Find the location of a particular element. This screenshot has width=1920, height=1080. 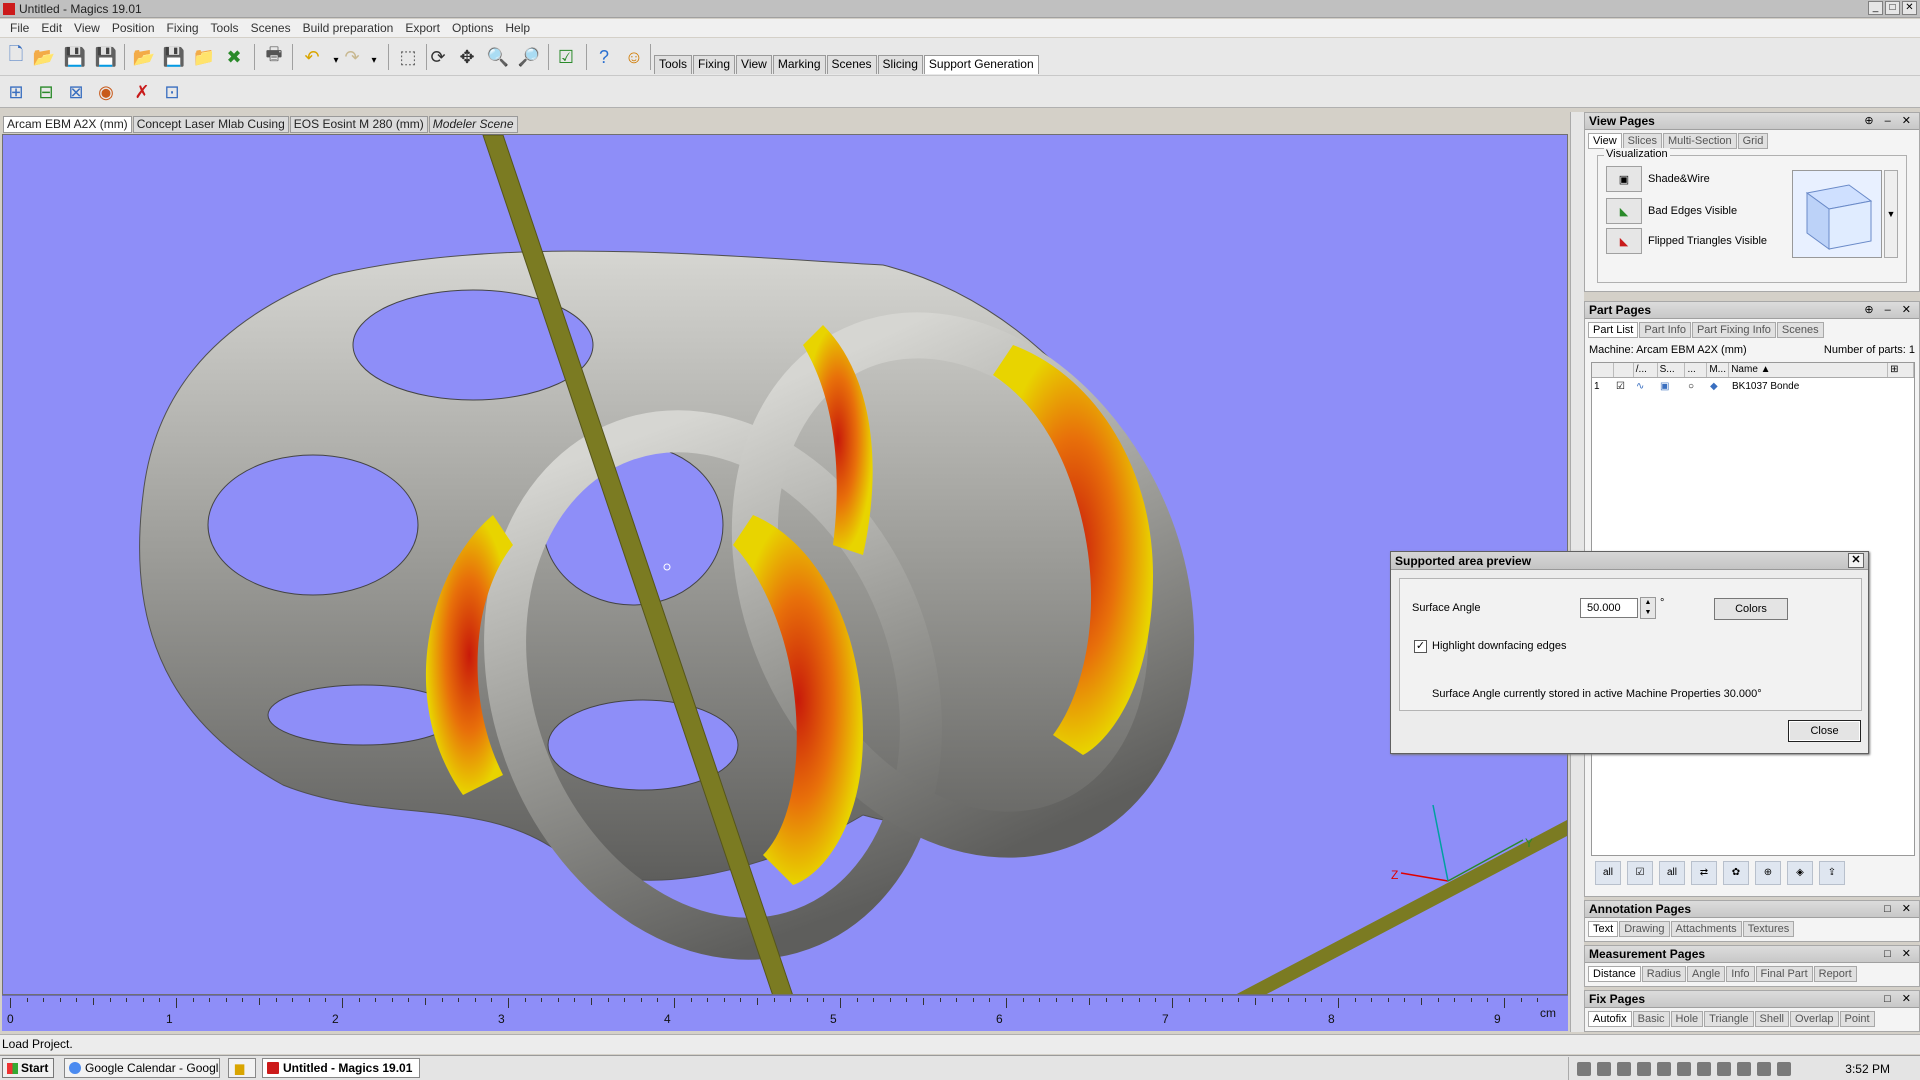

table-row: 1 ☑ ∿ ▣ ○ ◆ BK1037 Bonde is located at coordinates (1753, 386).